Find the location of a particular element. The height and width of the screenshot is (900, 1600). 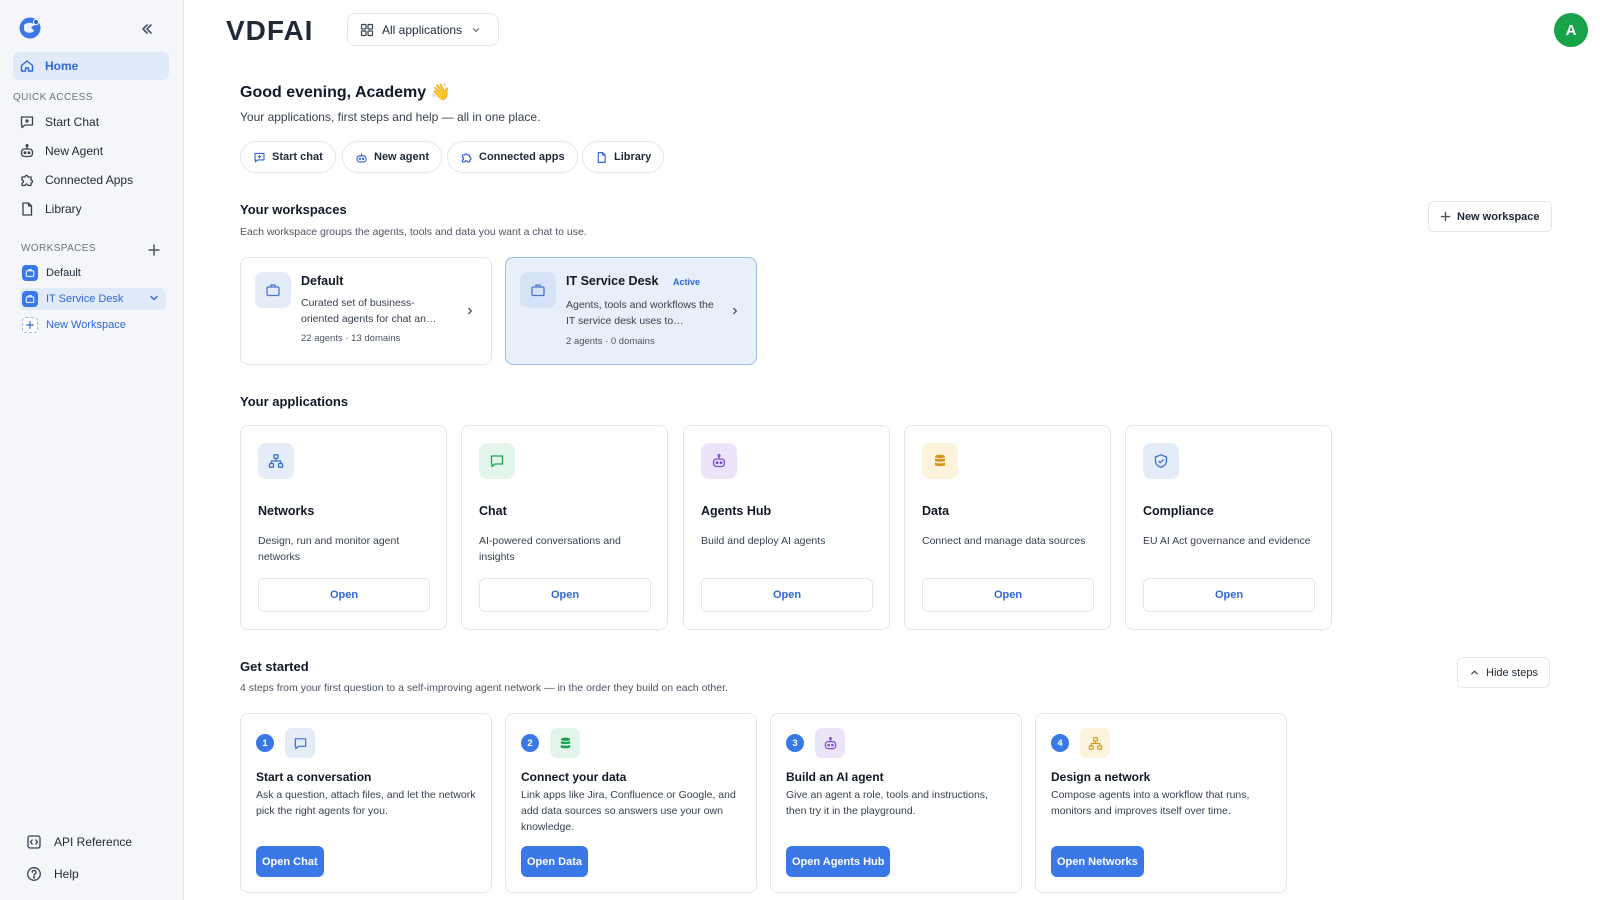

sidebar-help: Help is located at coordinates (97, 874).